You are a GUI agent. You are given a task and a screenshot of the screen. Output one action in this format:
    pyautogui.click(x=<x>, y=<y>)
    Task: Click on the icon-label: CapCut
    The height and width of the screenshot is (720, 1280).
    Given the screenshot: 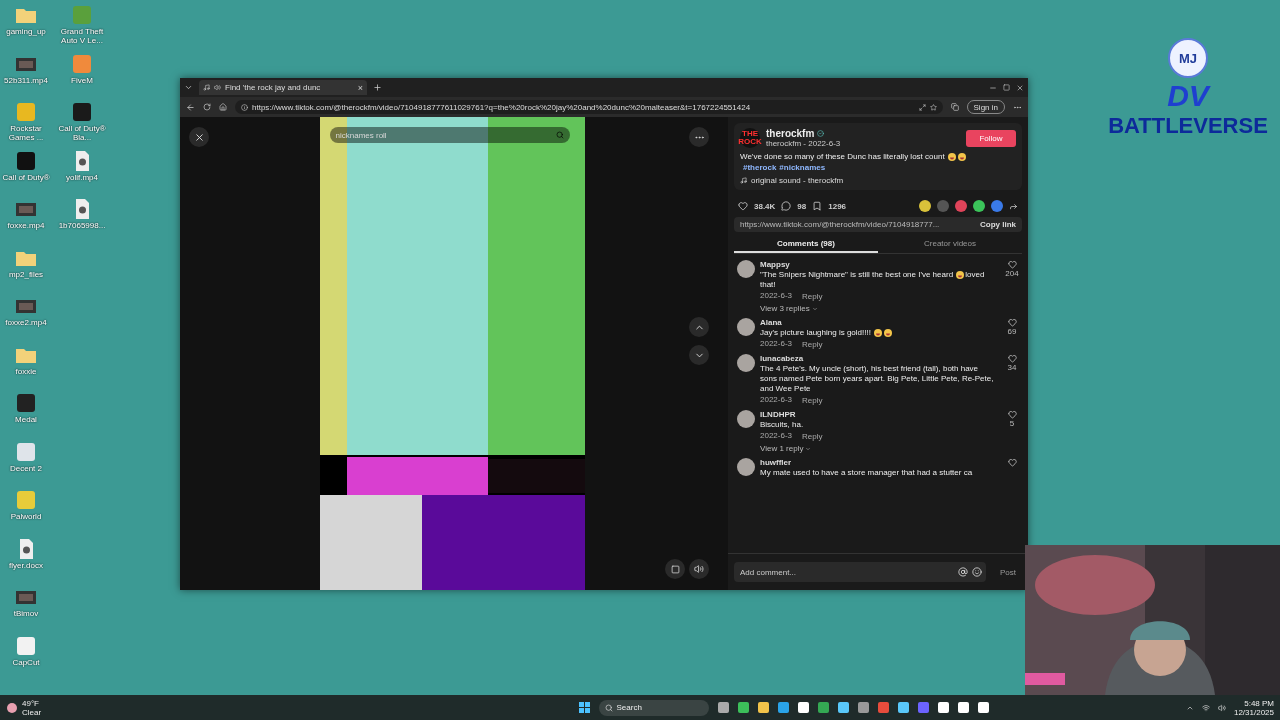 What is the action you would take?
    pyautogui.click(x=26, y=662)
    